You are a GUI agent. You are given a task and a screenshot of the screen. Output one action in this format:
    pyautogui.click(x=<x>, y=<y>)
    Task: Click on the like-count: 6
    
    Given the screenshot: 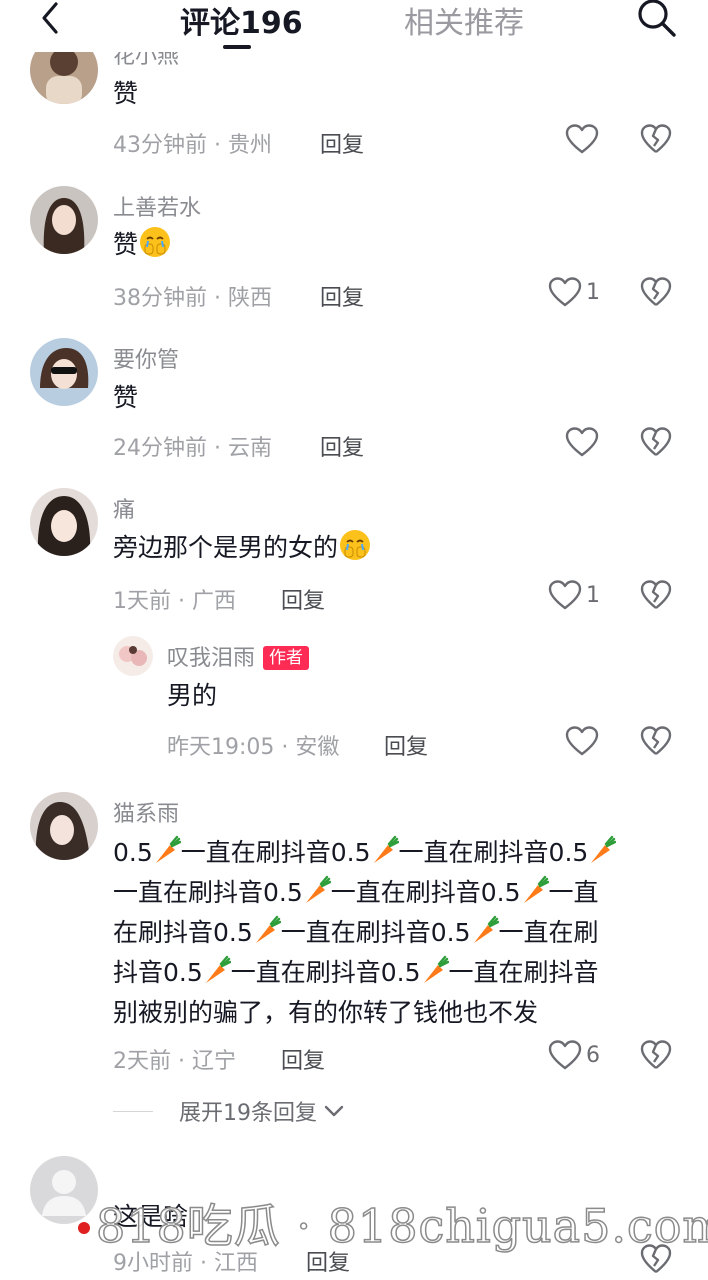 What is the action you would take?
    pyautogui.click(x=593, y=1055)
    